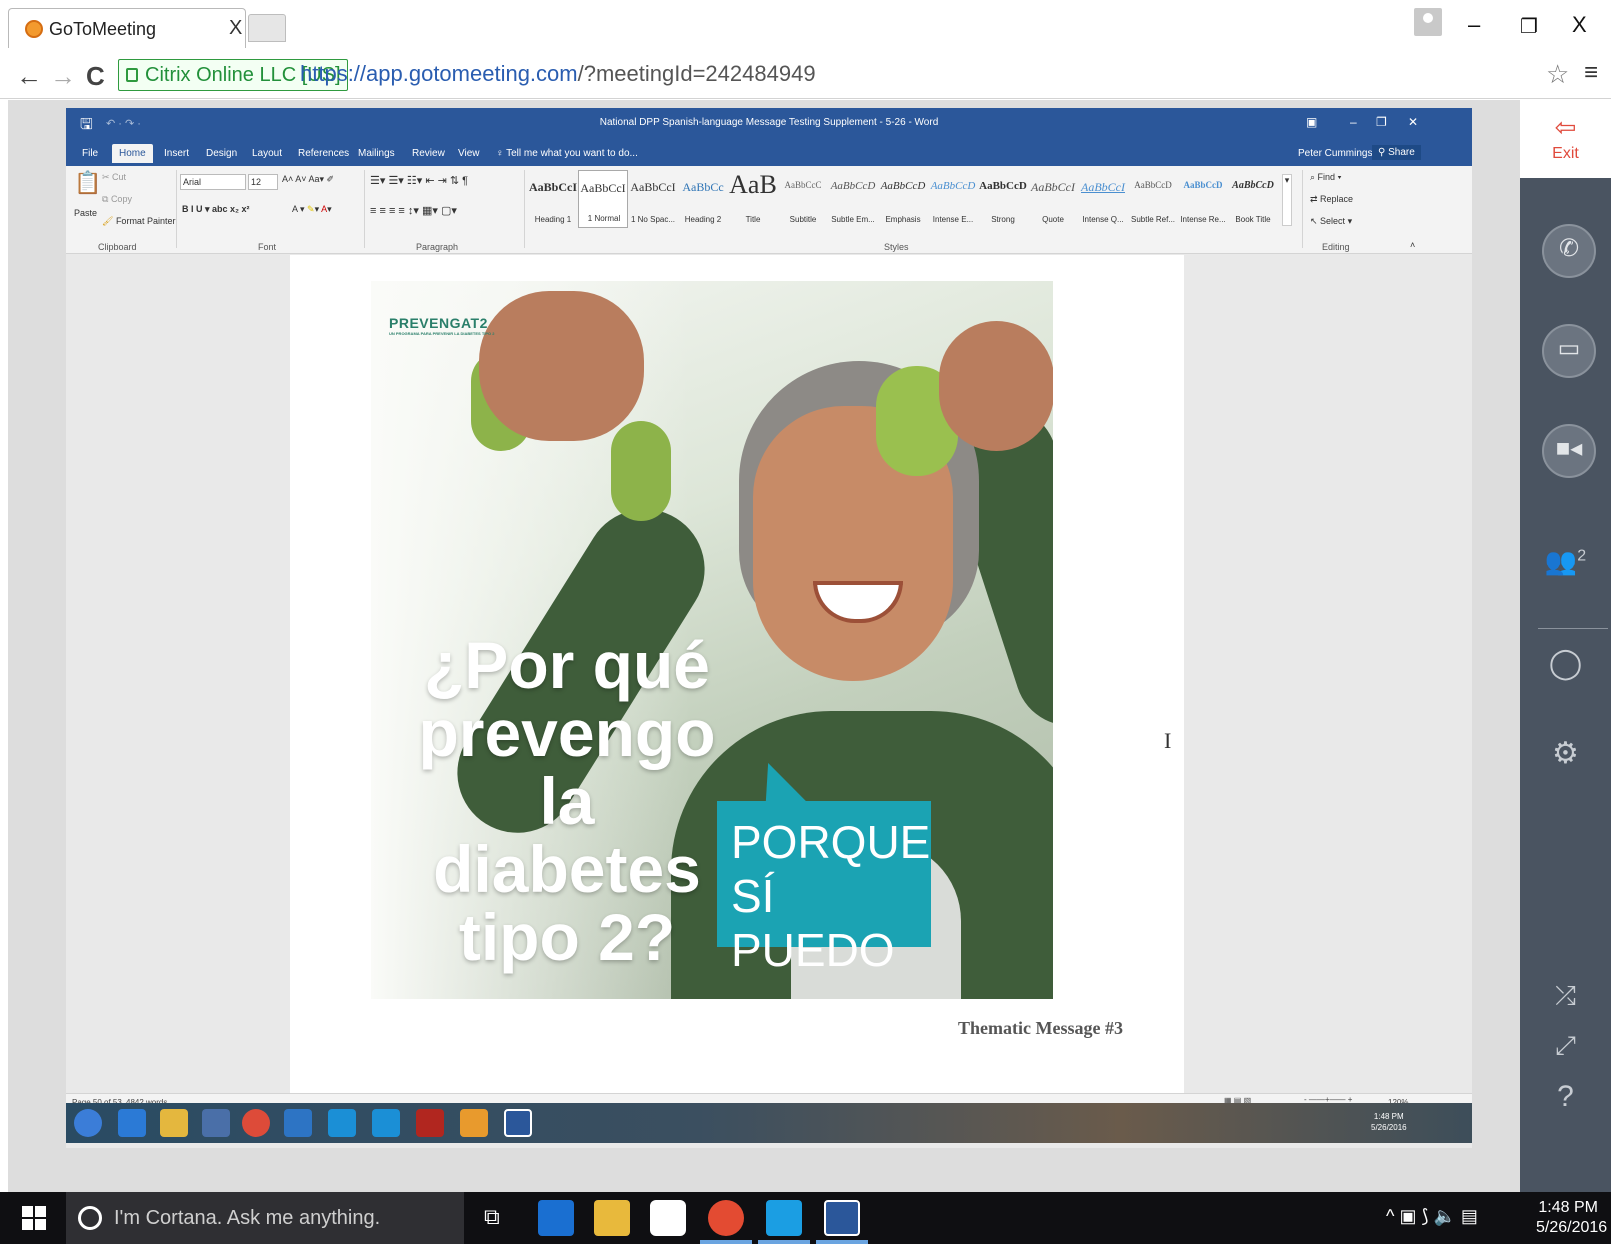 The image size is (1611, 1244). What do you see at coordinates (90, 153) in the screenshot?
I see `tab-file: File` at bounding box center [90, 153].